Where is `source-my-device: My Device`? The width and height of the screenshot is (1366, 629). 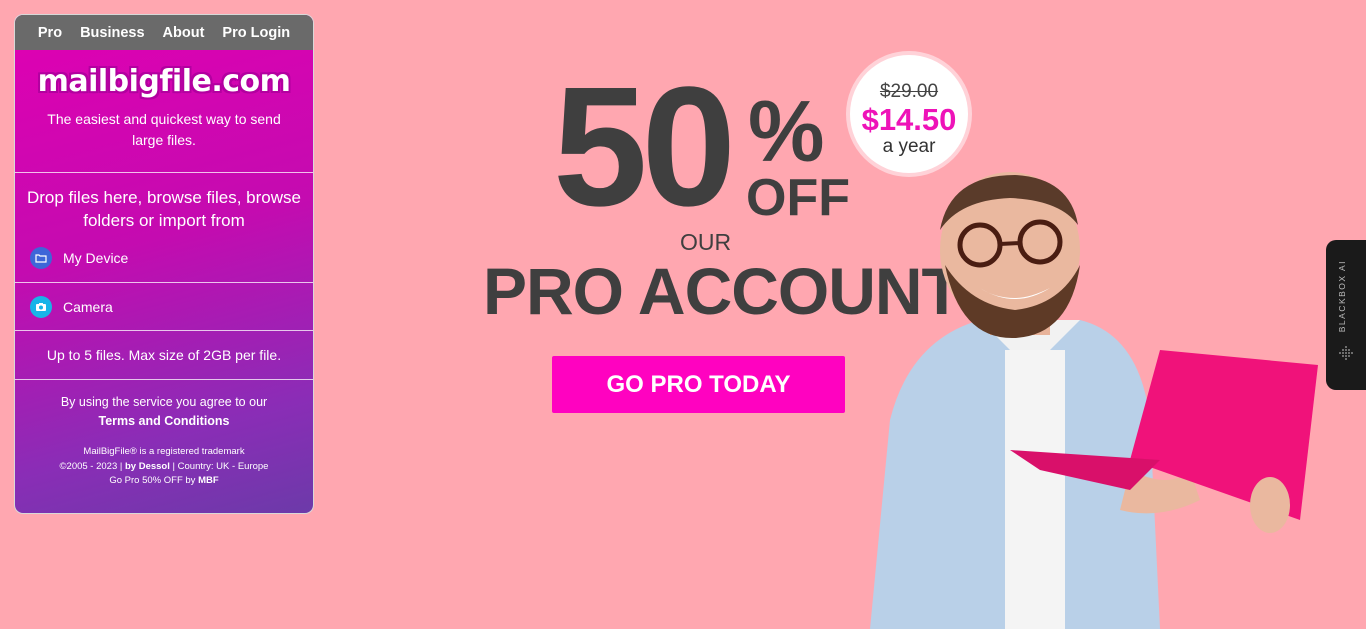
source-my-device: My Device is located at coordinates (164, 257).